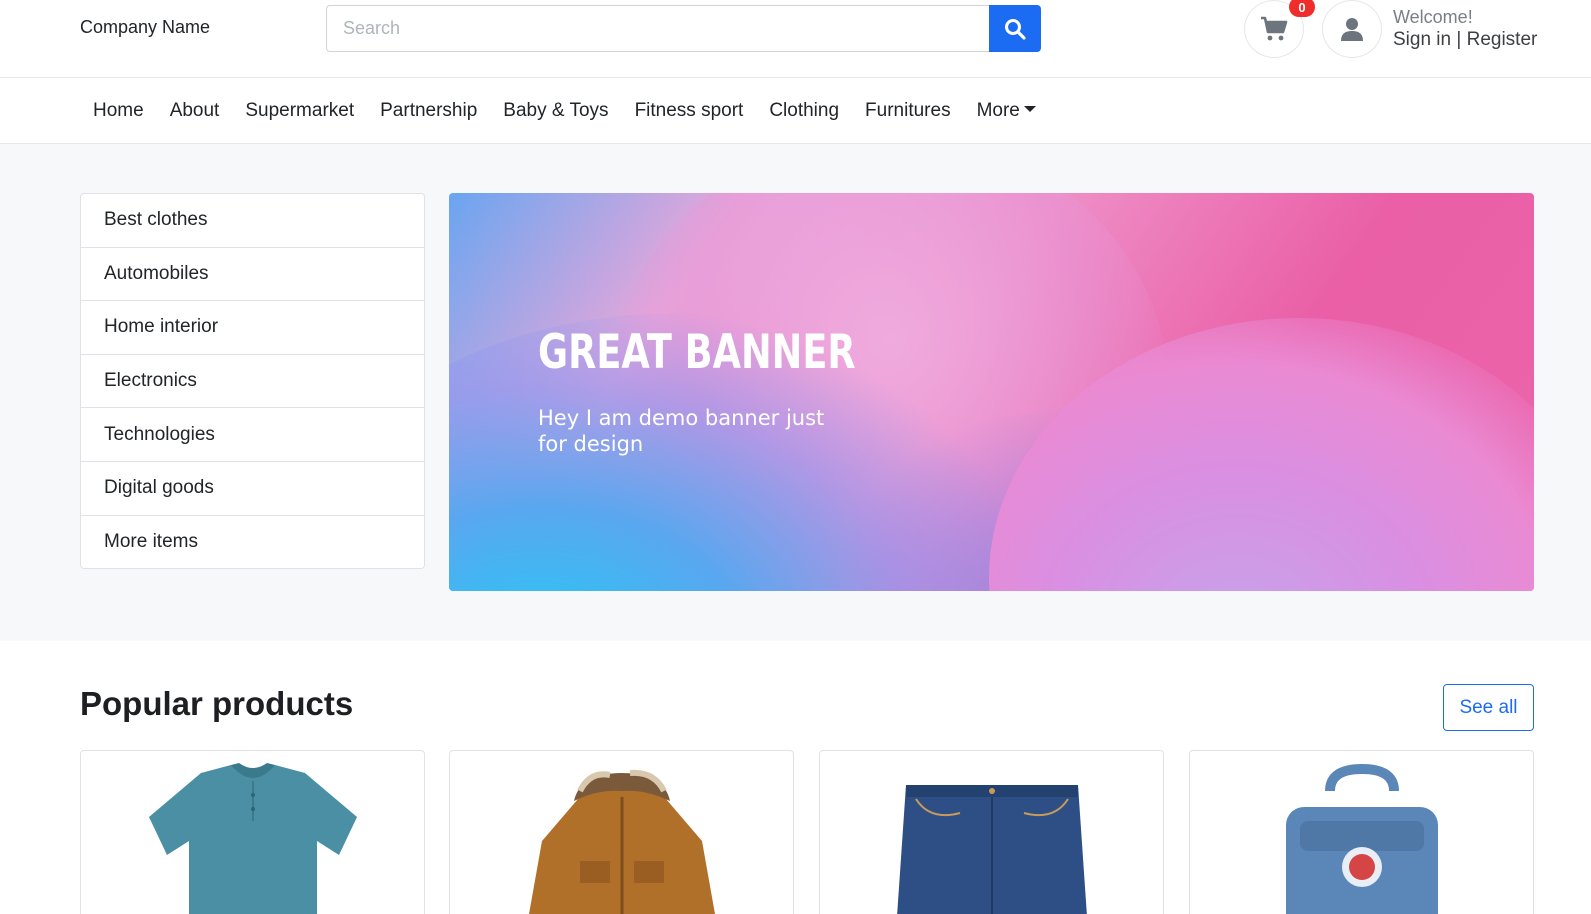 Image resolution: width=1591 pixels, height=914 pixels. What do you see at coordinates (1502, 39) in the screenshot?
I see `register-link: Register` at bounding box center [1502, 39].